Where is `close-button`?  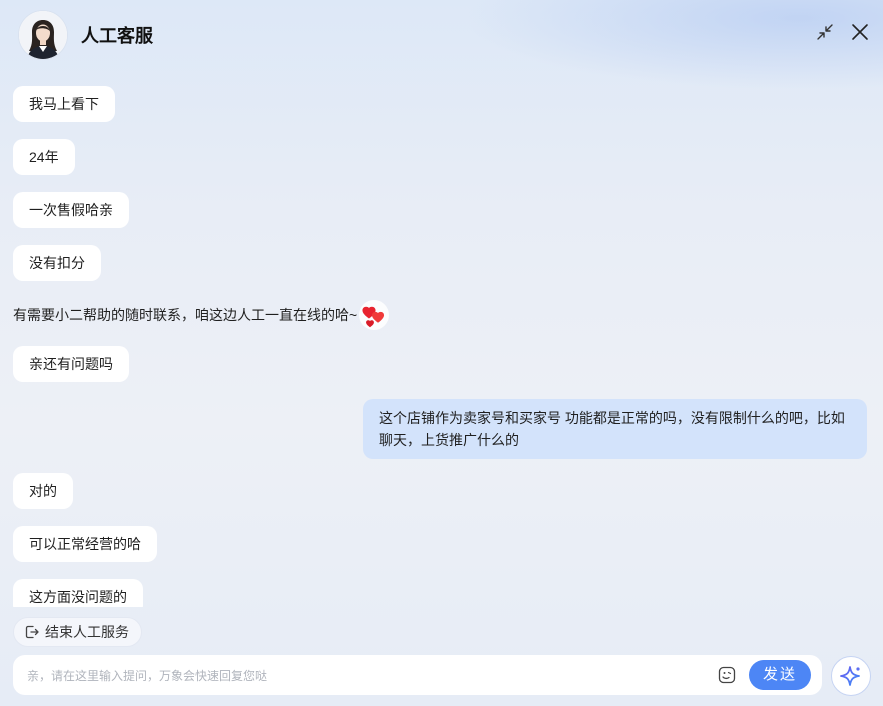 close-button is located at coordinates (860, 32).